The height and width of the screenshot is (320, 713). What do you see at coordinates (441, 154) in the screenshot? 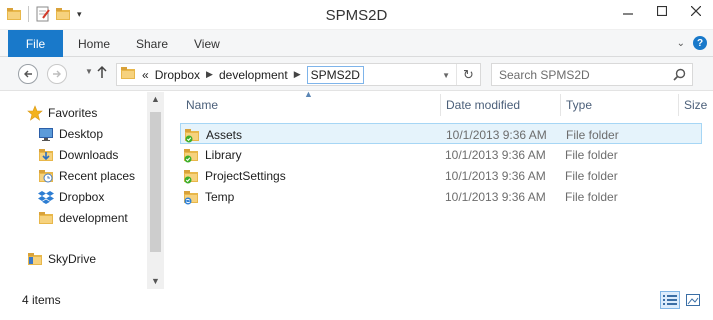
I see `file-row: Library 10/1/2013 9:36 AM File folder` at bounding box center [441, 154].